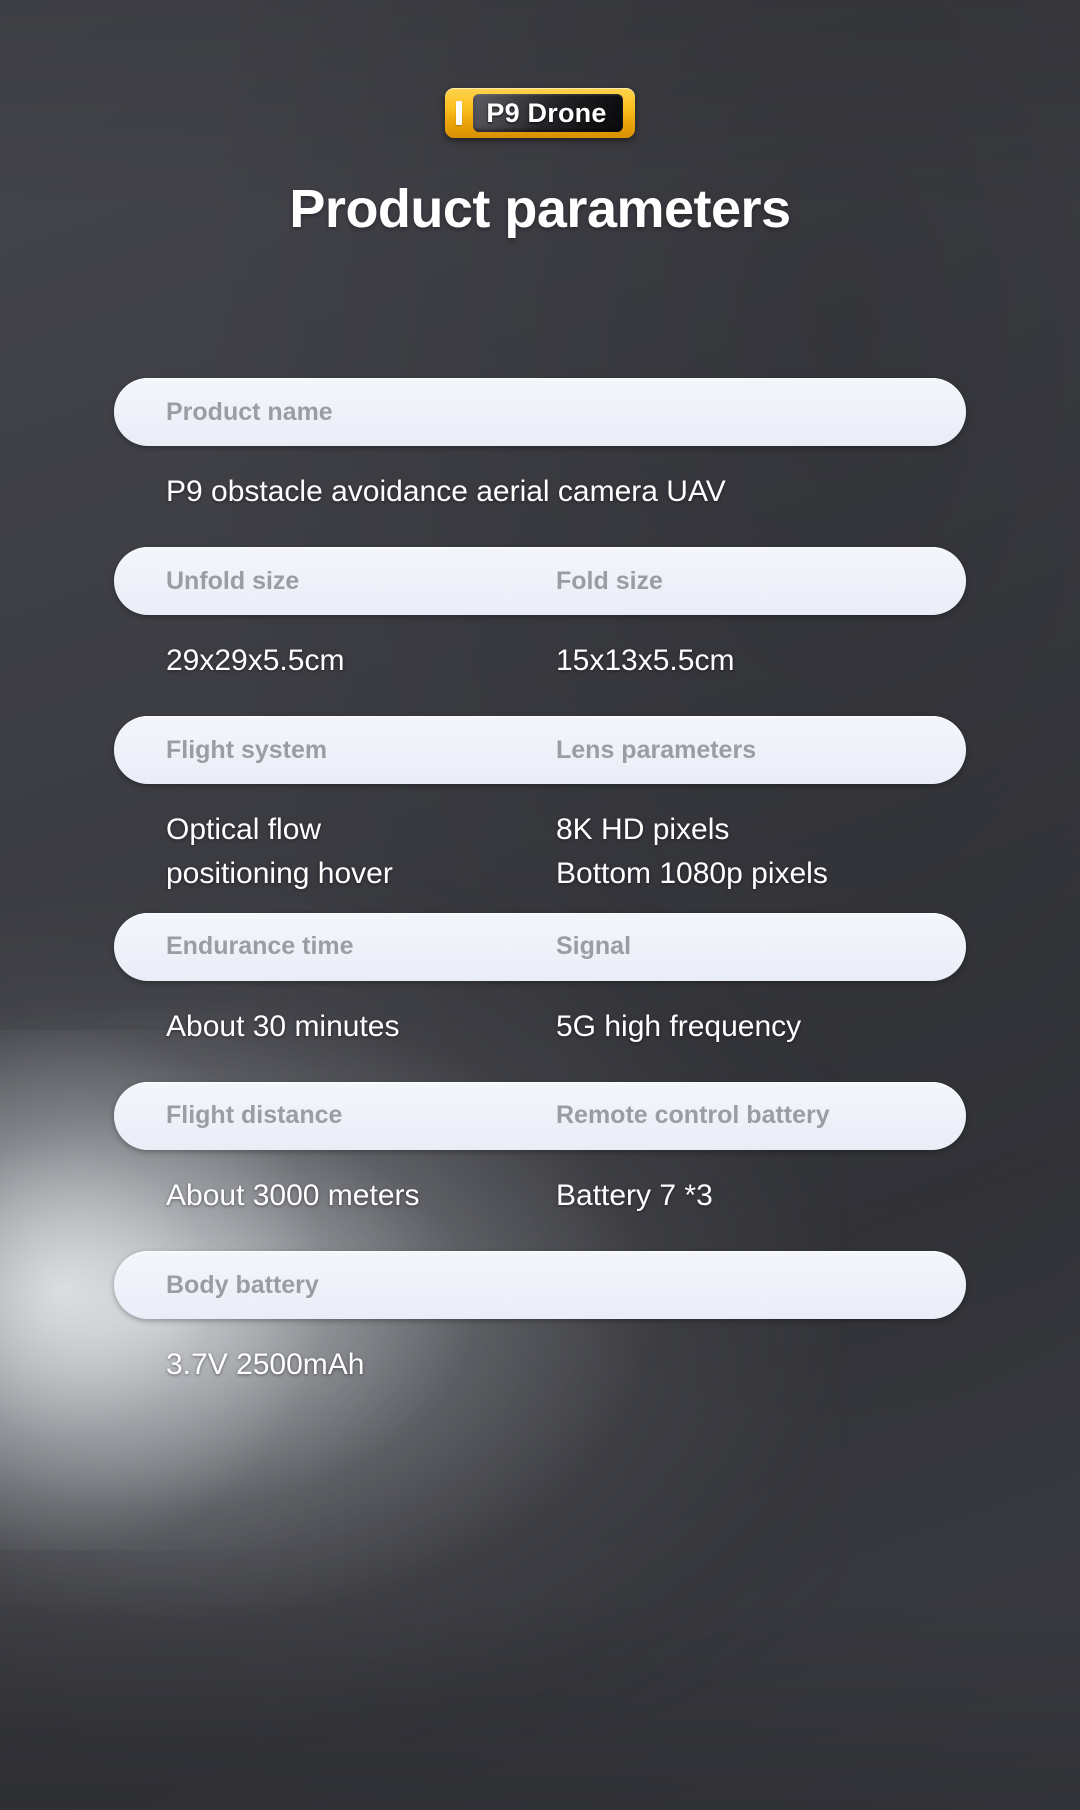 Image resolution: width=1080 pixels, height=1810 pixels. Describe the element at coordinates (459, 113) in the screenshot. I see `vertical-bar-icon` at that location.